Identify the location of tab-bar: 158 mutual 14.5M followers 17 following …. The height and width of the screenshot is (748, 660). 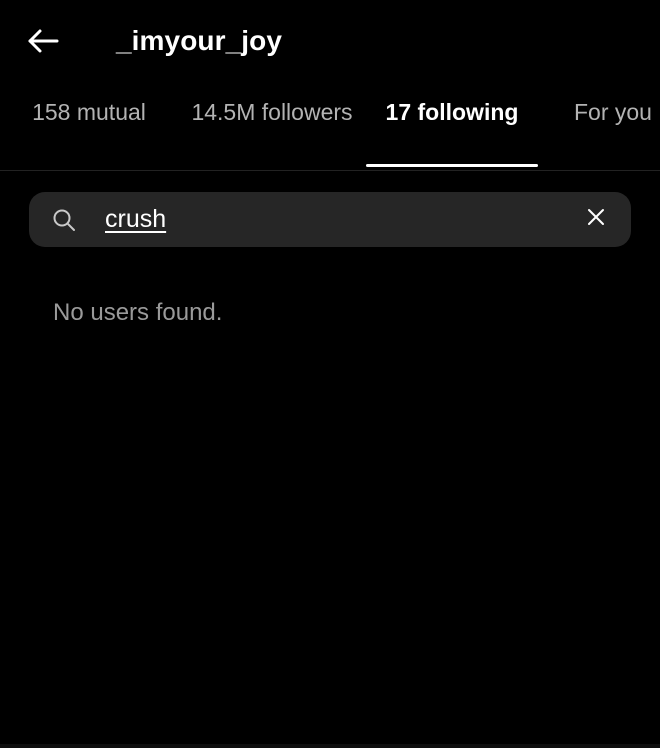
(330, 126).